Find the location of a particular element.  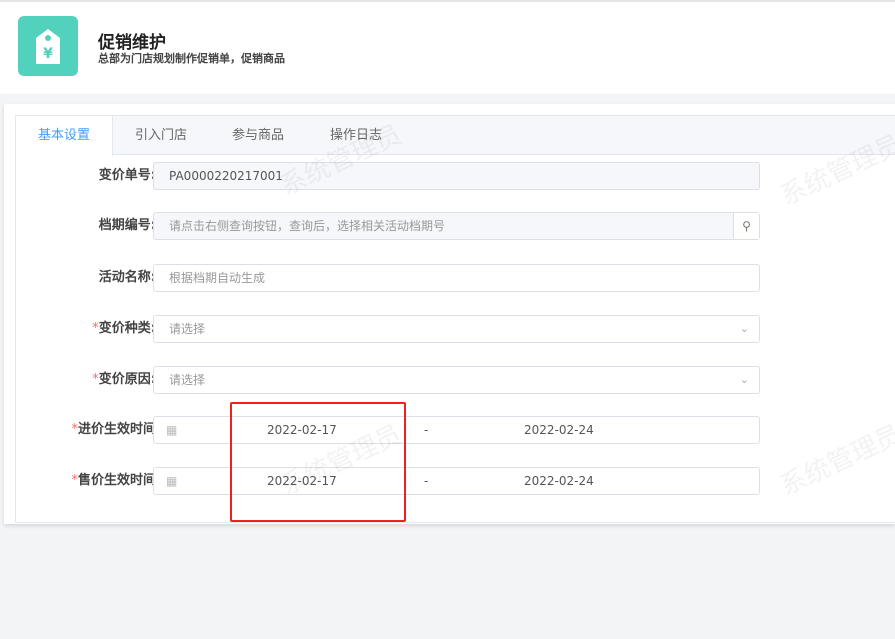

label-purchase-time: *进价生效时间 is located at coordinates (113, 430).